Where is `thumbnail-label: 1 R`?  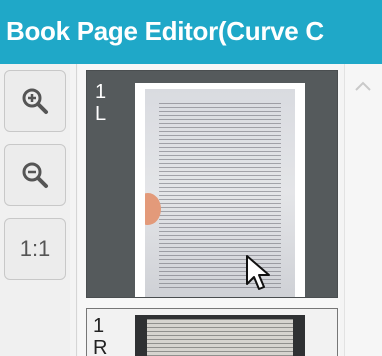
thumbnail-label: 1 R is located at coordinates (100, 335).